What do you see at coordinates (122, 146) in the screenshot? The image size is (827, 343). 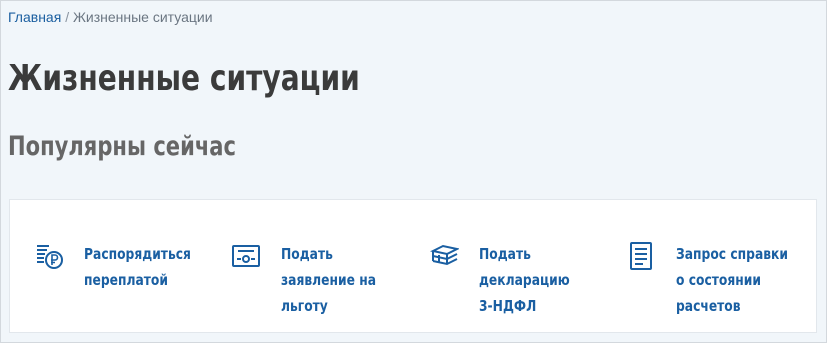 I see `section-title: Популярны сейчас` at bounding box center [122, 146].